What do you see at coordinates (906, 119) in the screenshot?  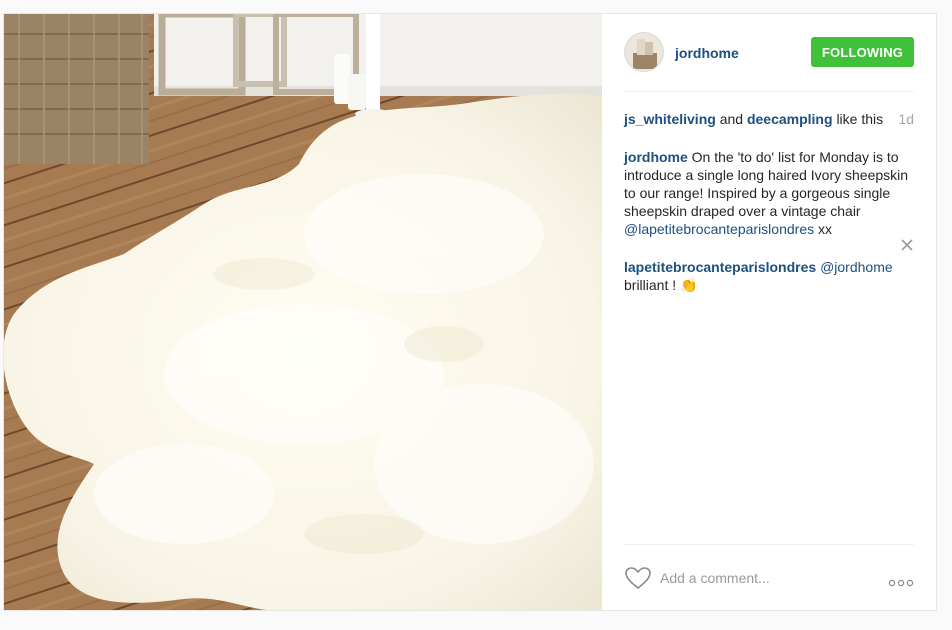 I see `post-age: 1d` at bounding box center [906, 119].